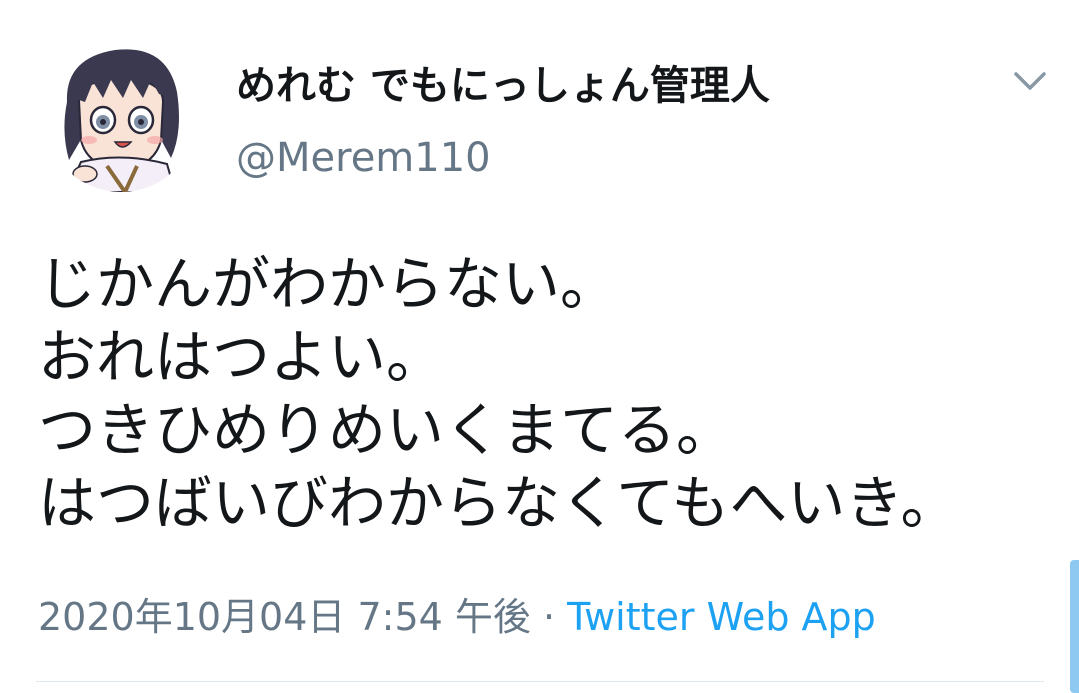  Describe the element at coordinates (328, 284) in the screenshot. I see `tweet-text-line: じかんがわからない。` at that location.